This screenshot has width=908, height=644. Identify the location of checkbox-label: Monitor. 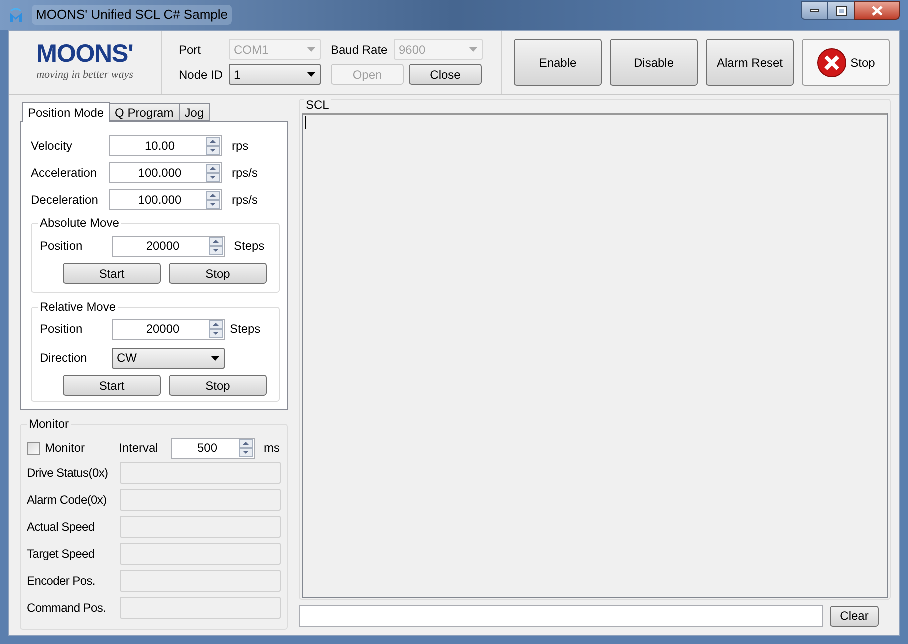
(65, 448).